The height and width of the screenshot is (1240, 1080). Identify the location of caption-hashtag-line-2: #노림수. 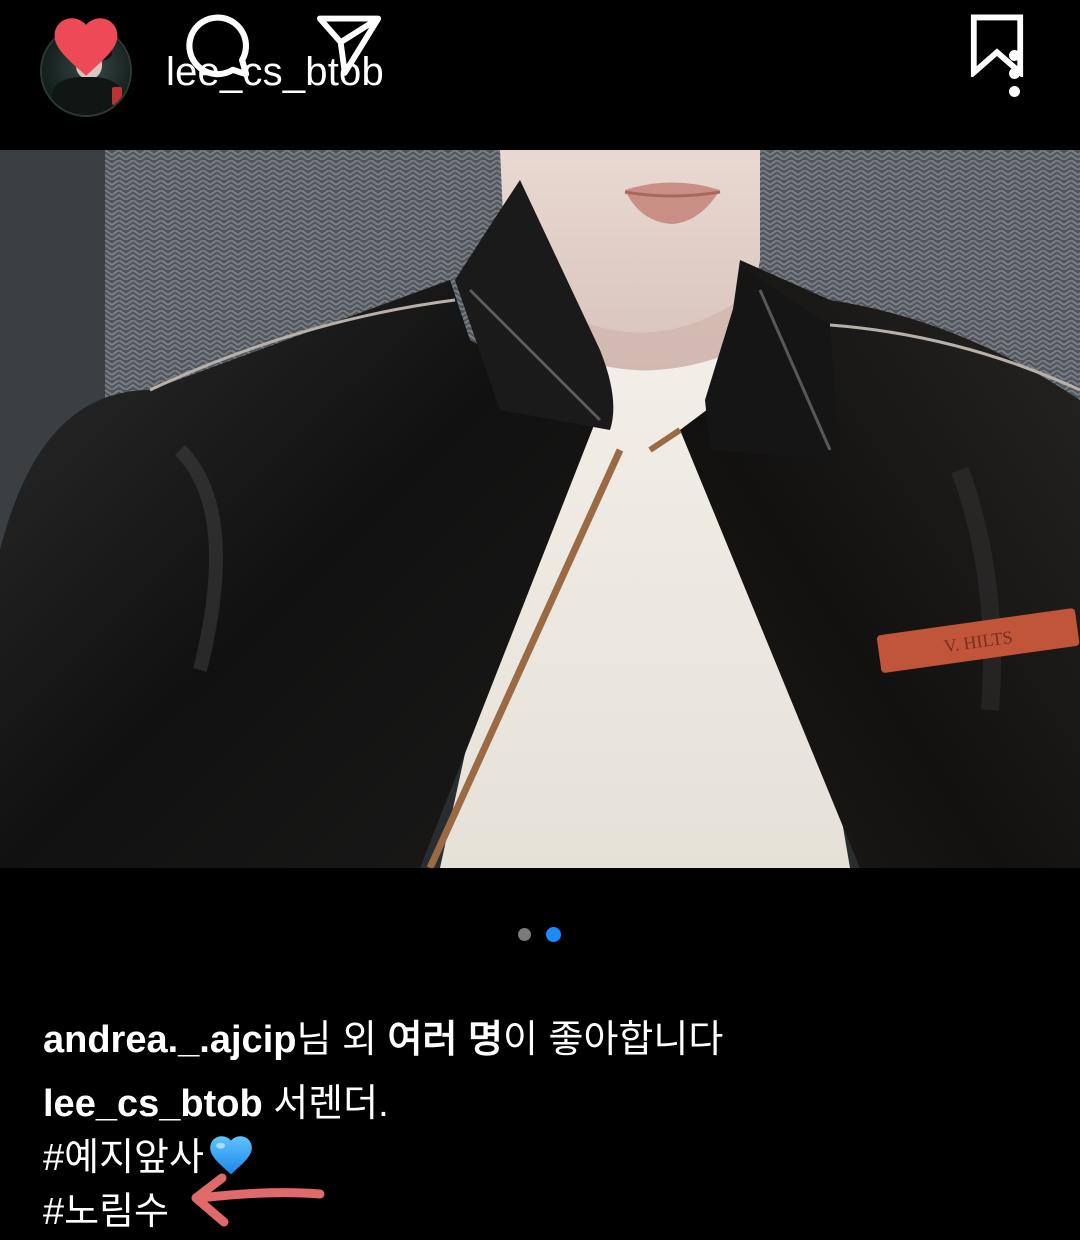
(106, 1207).